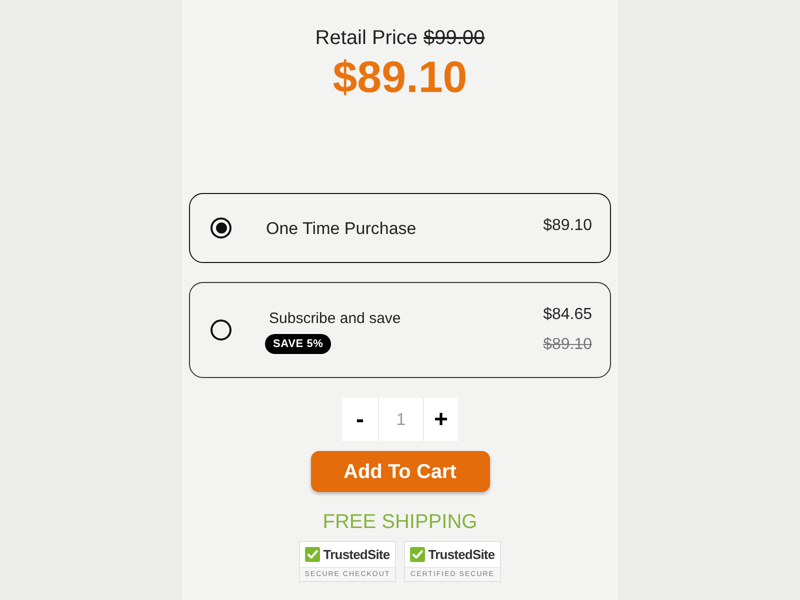 This screenshot has height=600, width=800. Describe the element at coordinates (298, 344) in the screenshot. I see `save-badge: SAVE 5%` at that location.